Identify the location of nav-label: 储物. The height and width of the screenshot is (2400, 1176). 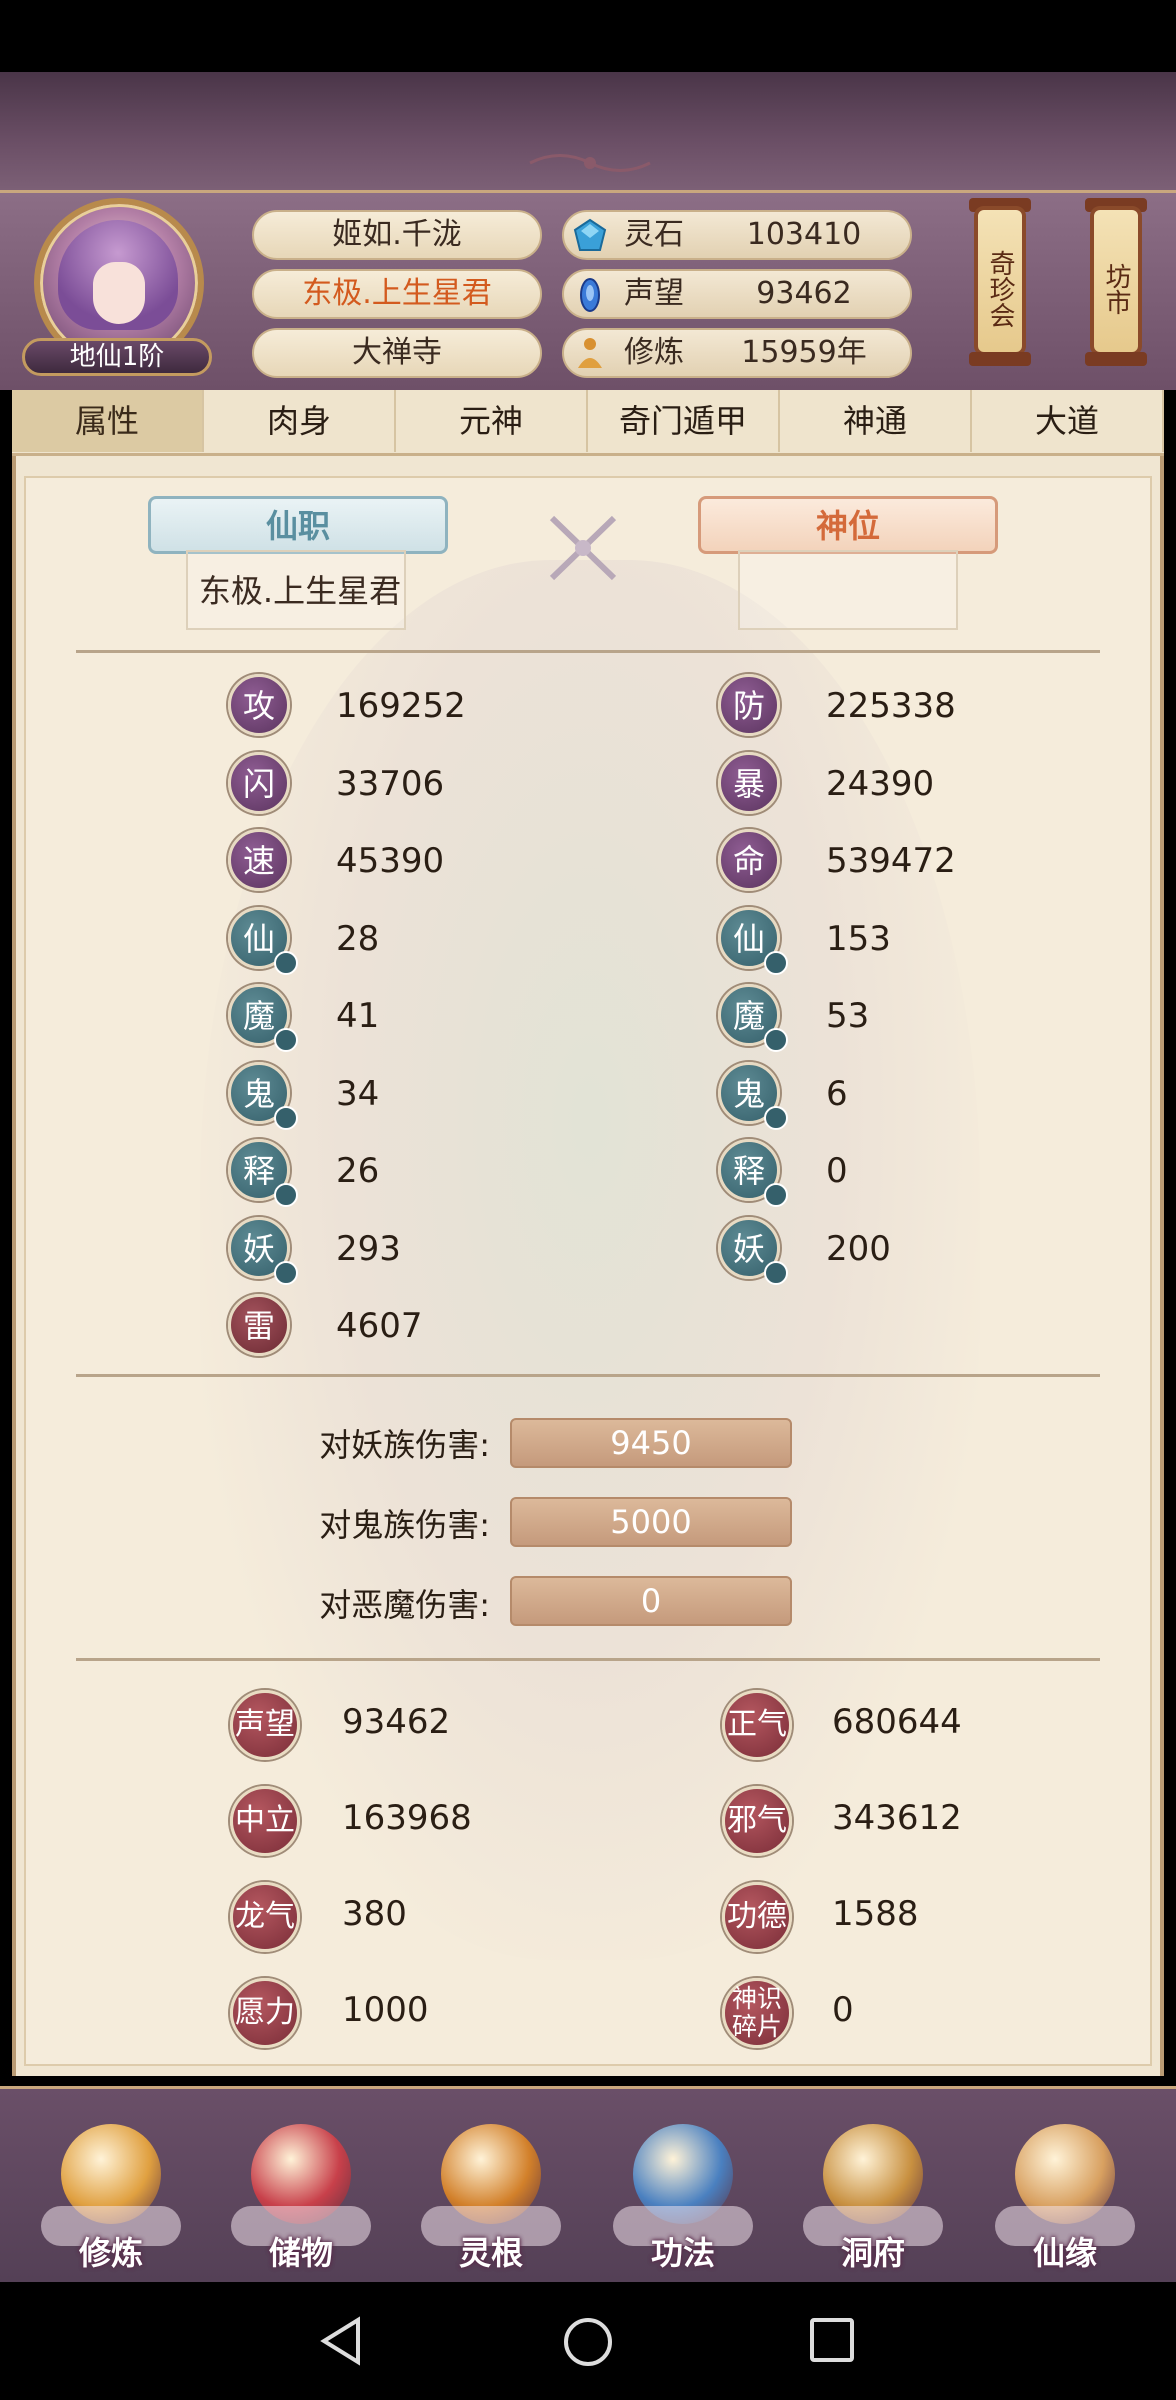
(300, 2253).